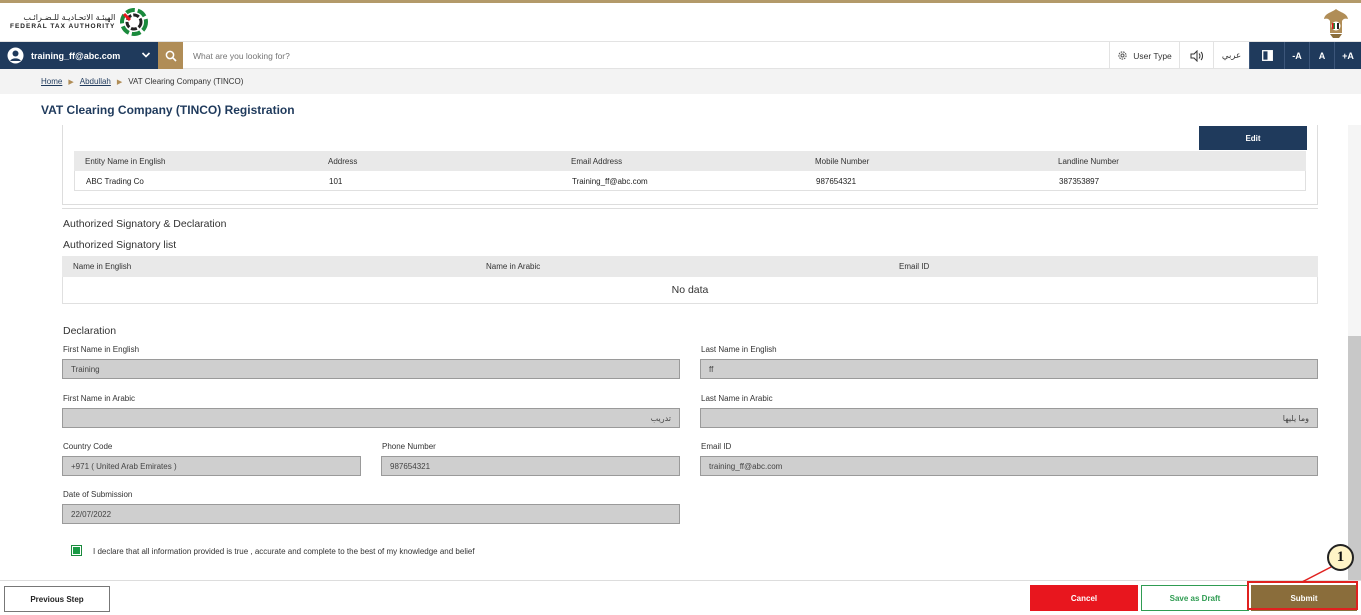 The width and height of the screenshot is (1361, 615). I want to click on column-header: Entity Name in English, so click(125, 161).